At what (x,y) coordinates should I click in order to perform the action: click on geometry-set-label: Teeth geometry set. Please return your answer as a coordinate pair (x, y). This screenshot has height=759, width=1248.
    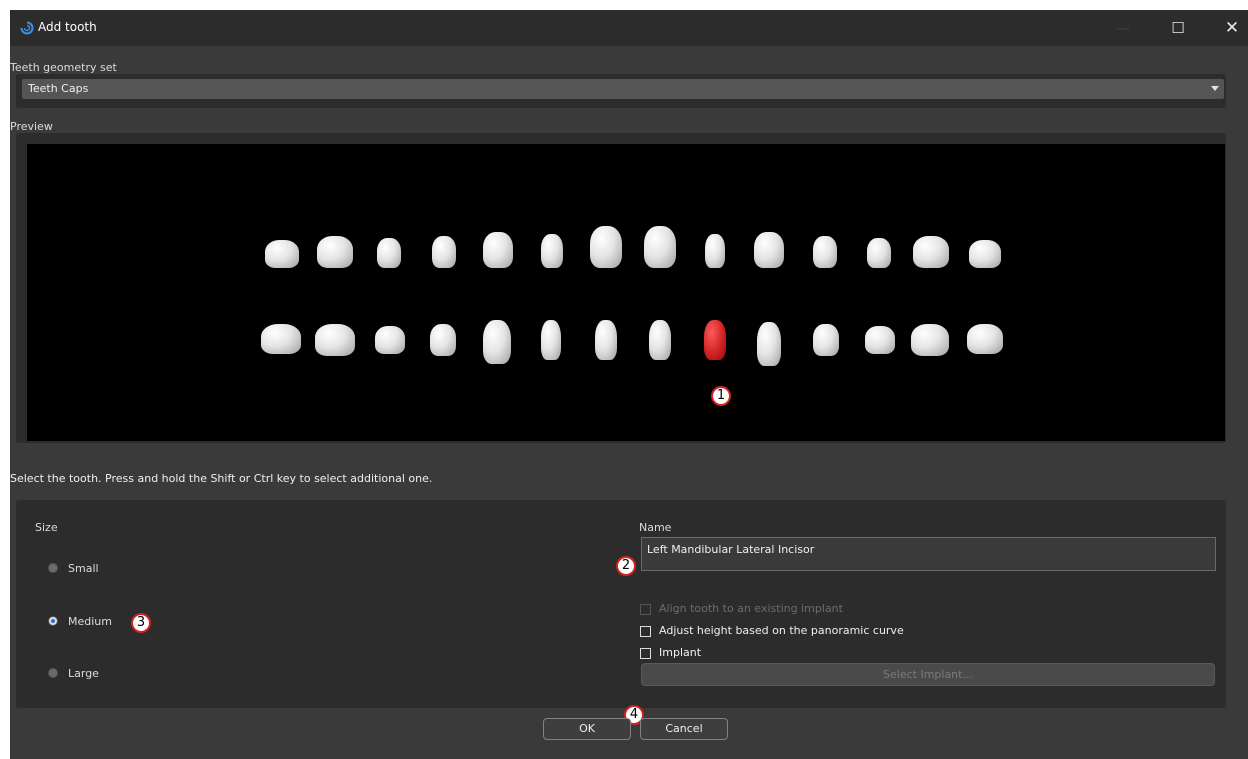
    Looking at the image, I should click on (63, 67).